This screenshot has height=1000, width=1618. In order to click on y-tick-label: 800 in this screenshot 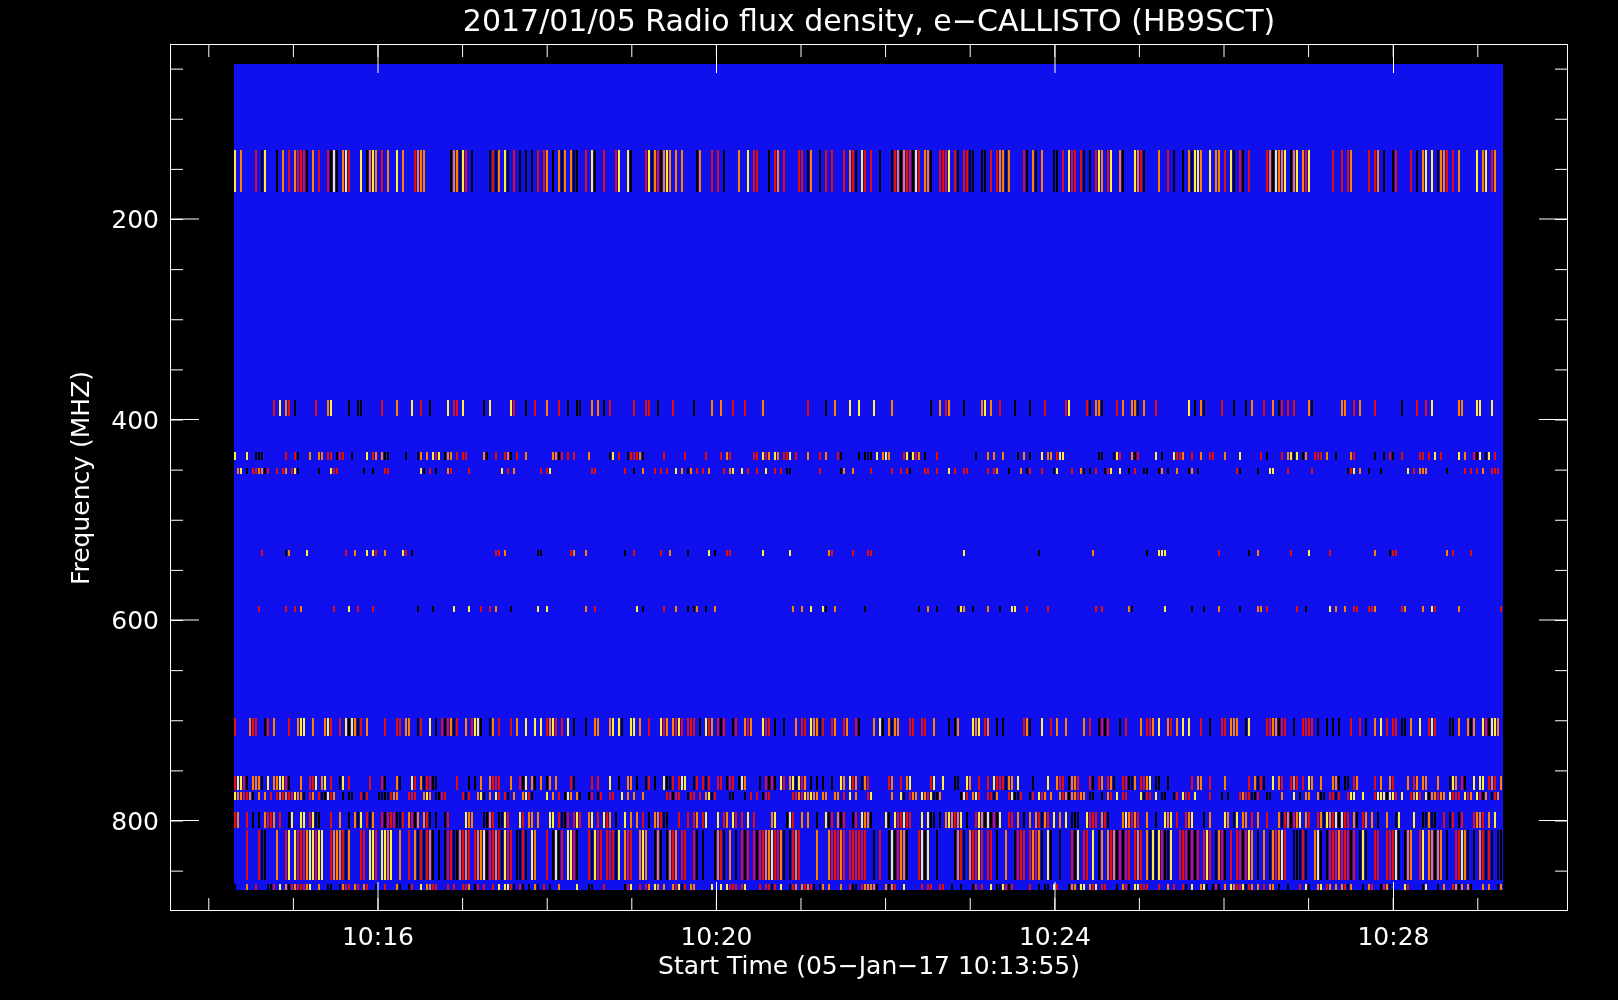, I will do `click(135, 821)`.